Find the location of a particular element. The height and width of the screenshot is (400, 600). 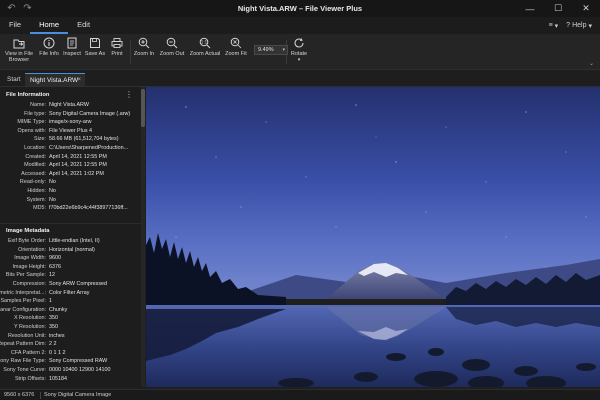

metadata-key: Compression: is located at coordinates (29, 284).